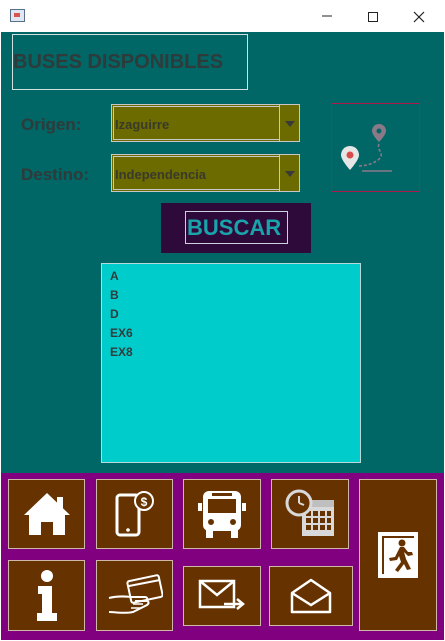  Describe the element at coordinates (118, 62) in the screenshot. I see `page-title: BUSES DISPONIBLES` at that location.